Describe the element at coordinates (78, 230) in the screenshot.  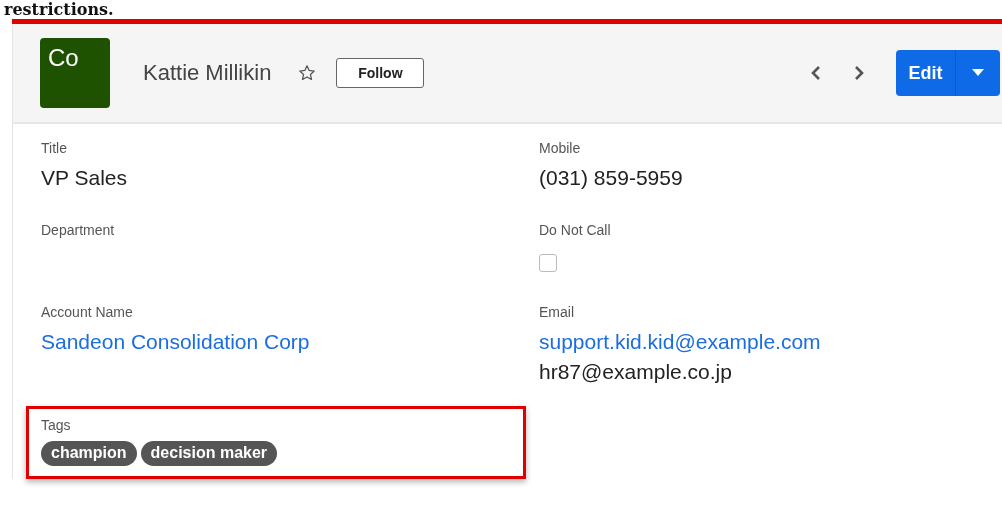
I see `field-label: Department` at that location.